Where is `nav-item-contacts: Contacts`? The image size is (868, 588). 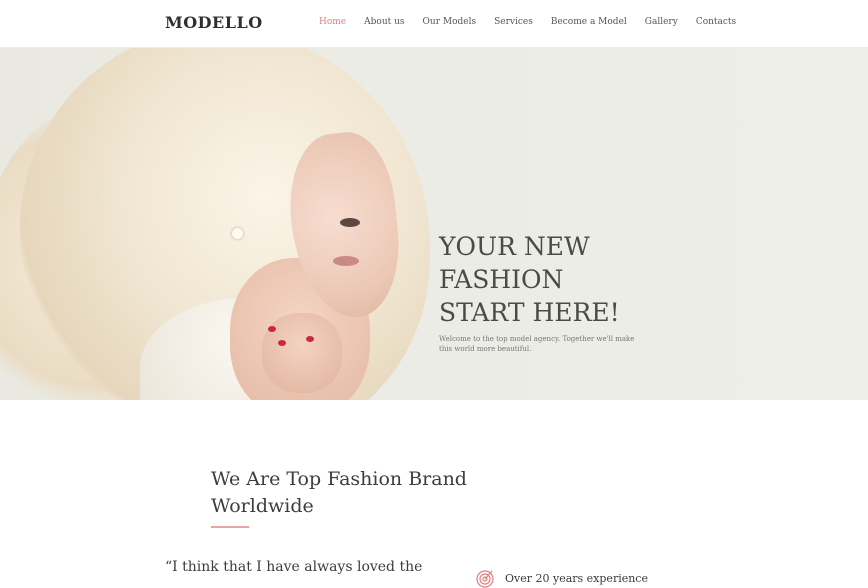
nav-item-contacts: Contacts is located at coordinates (716, 22).